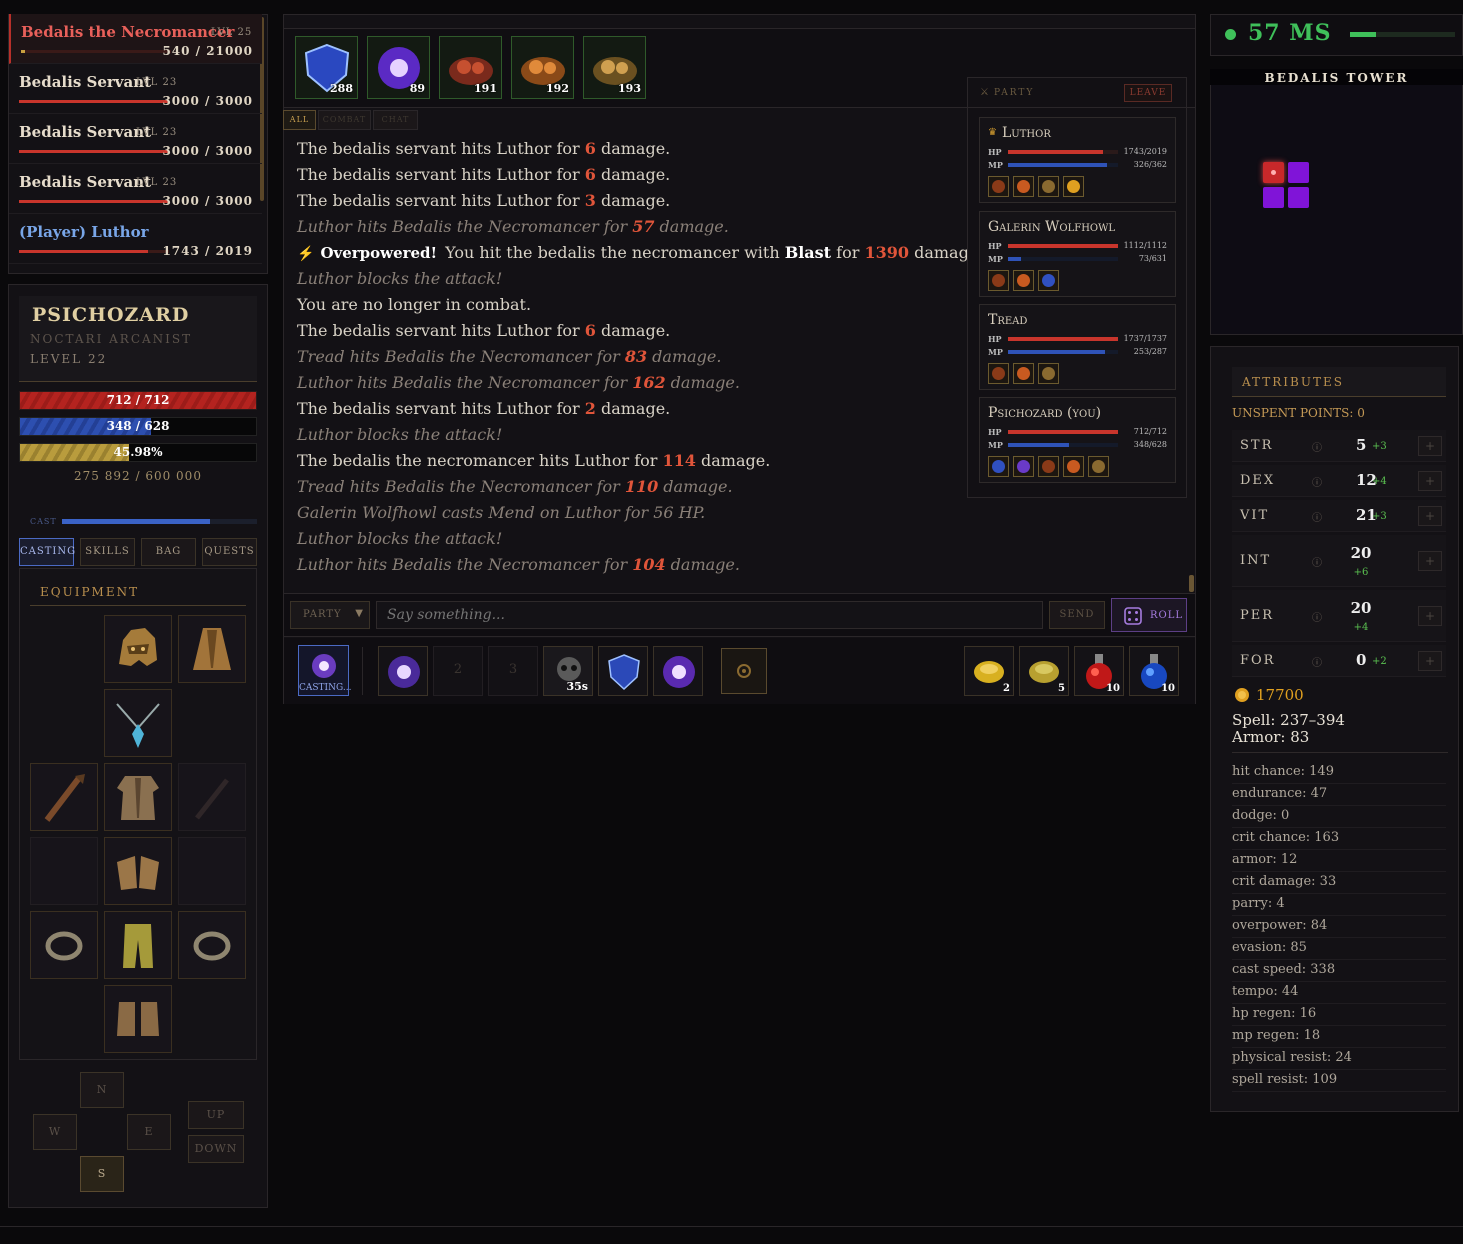 The height and width of the screenshot is (1244, 1463). Describe the element at coordinates (1271, 737) in the screenshot. I see `armor-value: Armor: 83` at that location.